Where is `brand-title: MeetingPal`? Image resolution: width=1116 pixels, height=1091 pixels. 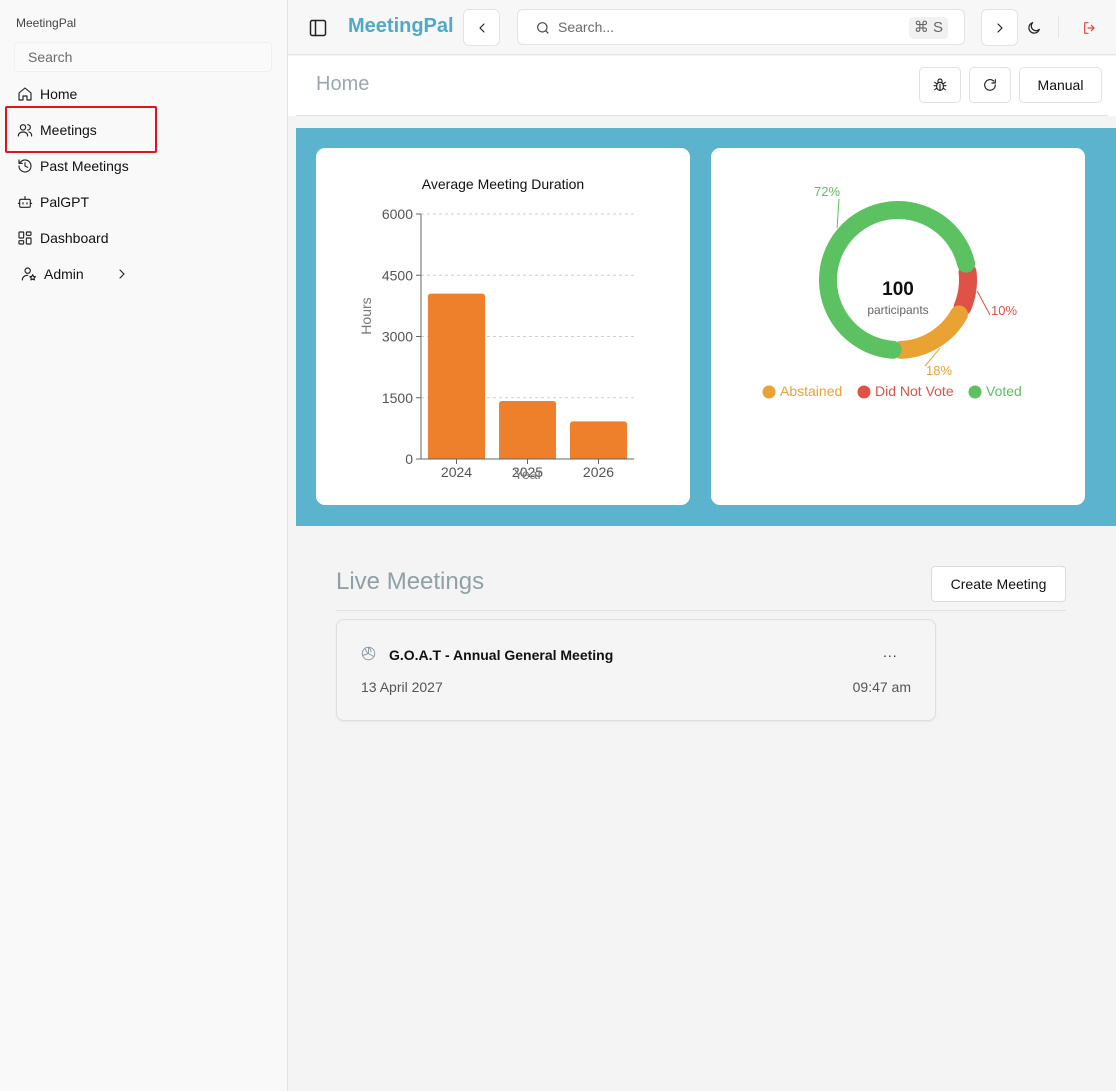 brand-title: MeetingPal is located at coordinates (401, 26).